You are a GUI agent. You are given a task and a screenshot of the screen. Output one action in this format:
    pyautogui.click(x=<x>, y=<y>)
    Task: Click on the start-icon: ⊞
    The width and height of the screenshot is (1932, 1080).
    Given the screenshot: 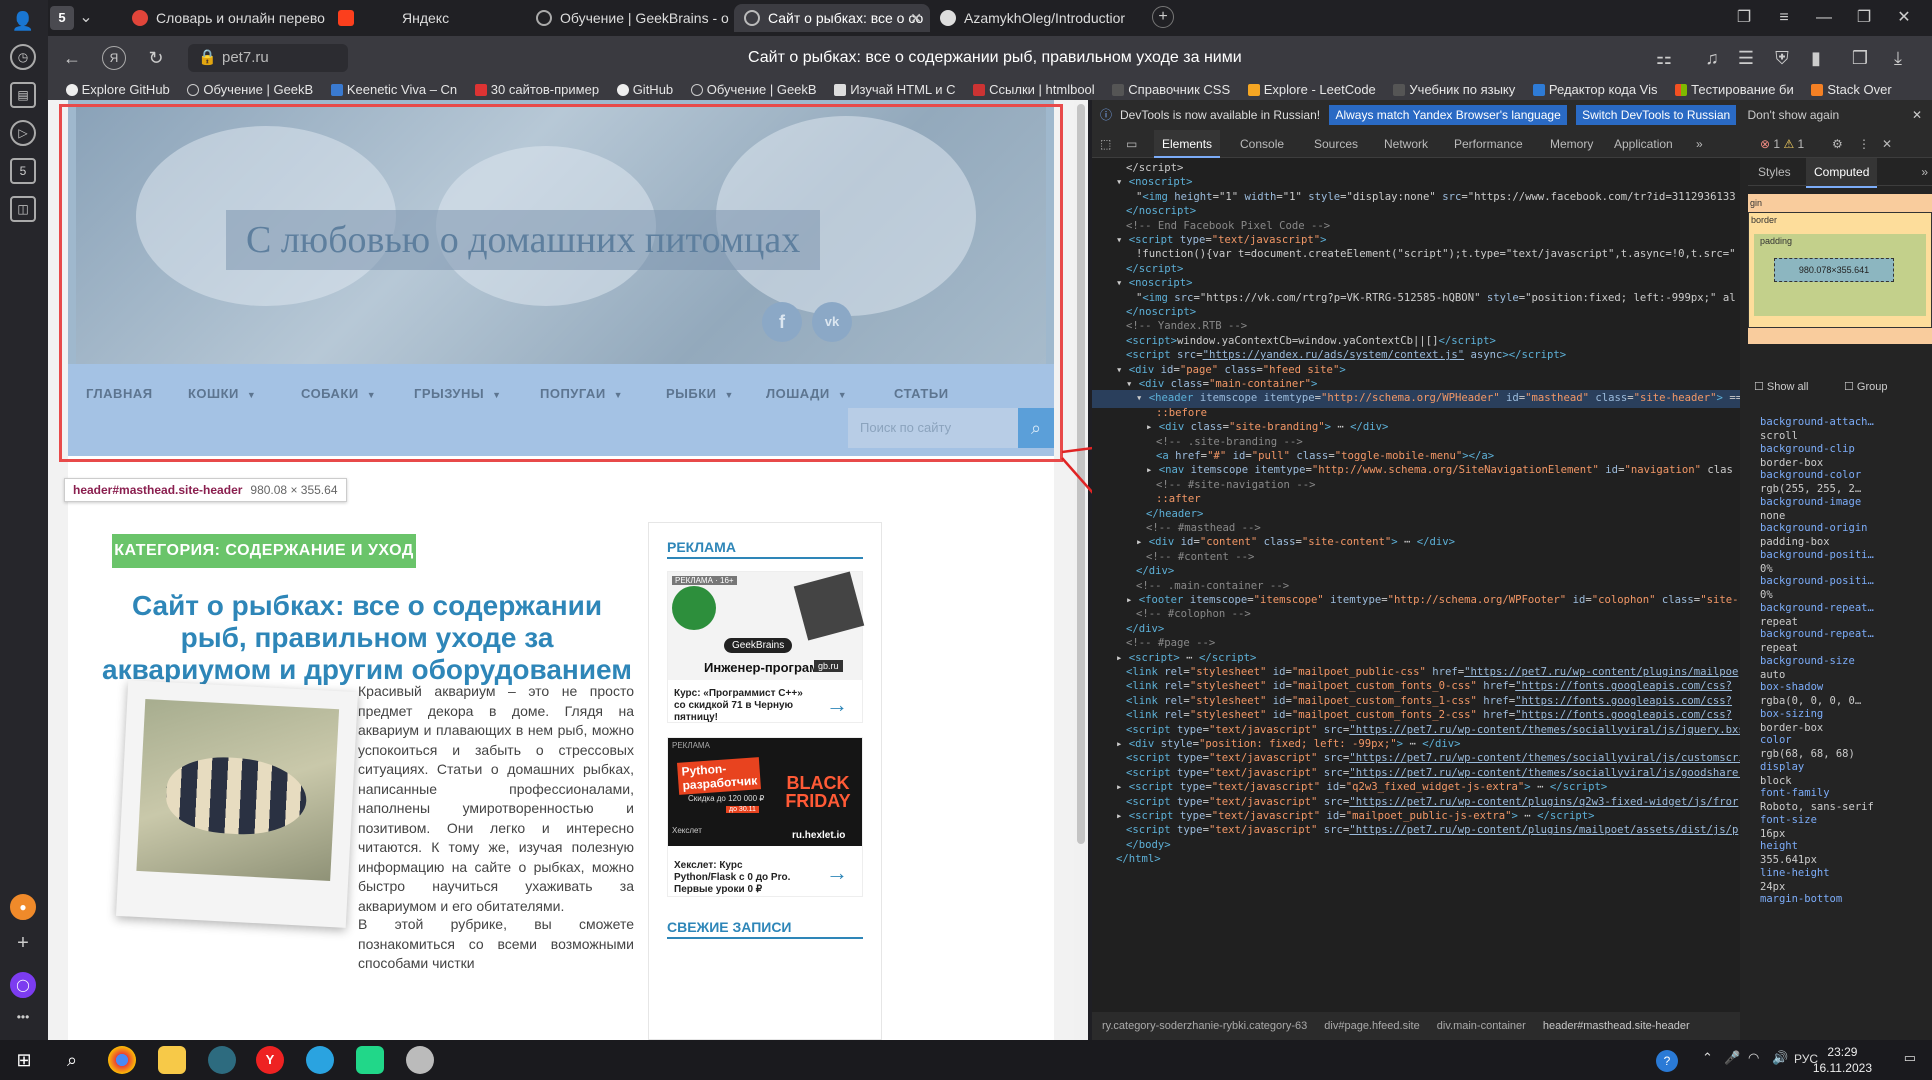 What is the action you would take?
    pyautogui.click(x=24, y=1060)
    